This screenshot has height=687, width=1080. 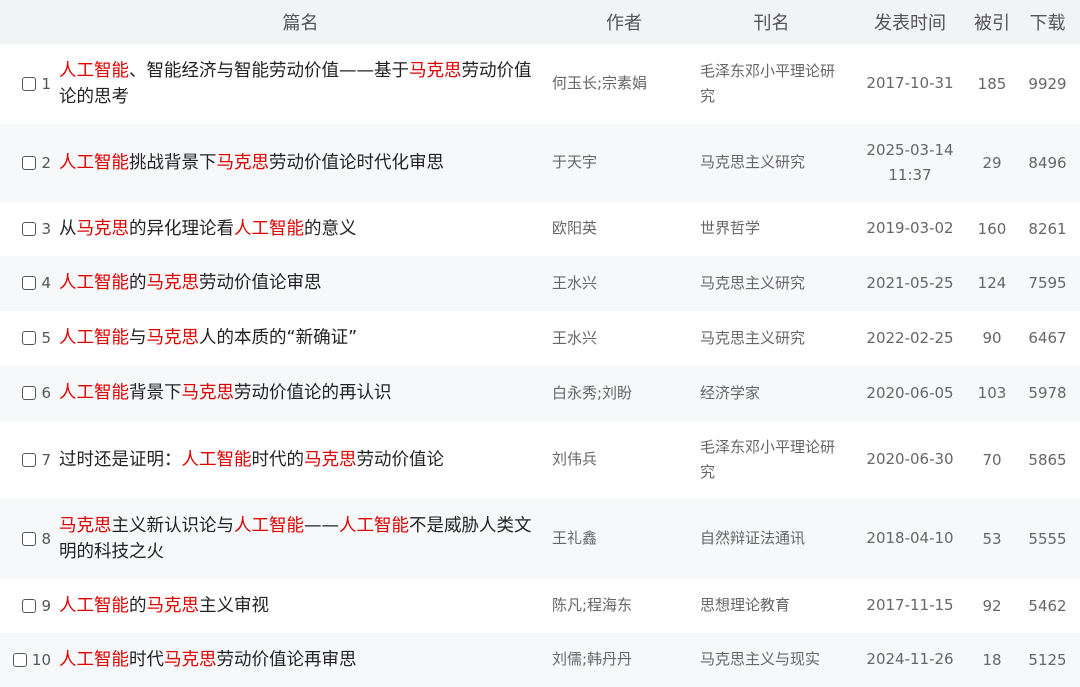 I want to click on article-title-link: 人工智能的马克思主义审视, so click(x=164, y=606).